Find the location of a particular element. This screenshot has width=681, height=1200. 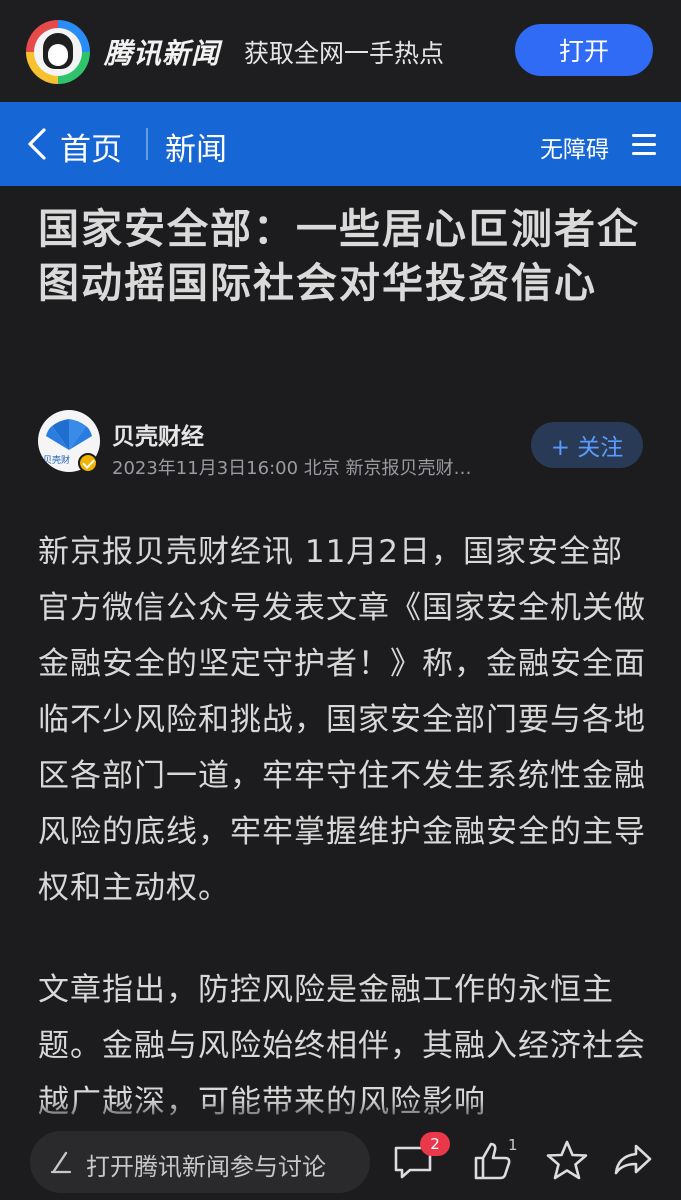

app-name: 腾讯新闻 is located at coordinates (162, 53).